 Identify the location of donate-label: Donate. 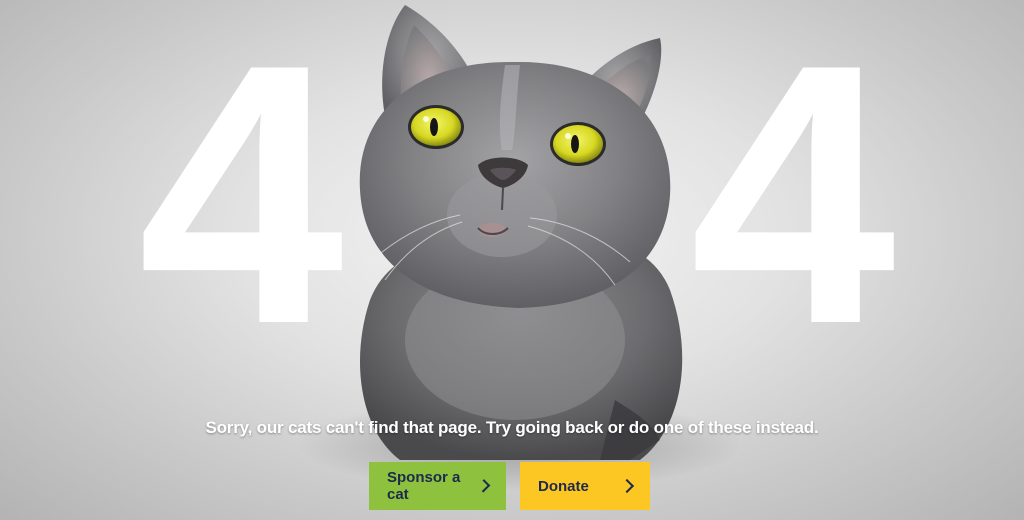
(563, 486).